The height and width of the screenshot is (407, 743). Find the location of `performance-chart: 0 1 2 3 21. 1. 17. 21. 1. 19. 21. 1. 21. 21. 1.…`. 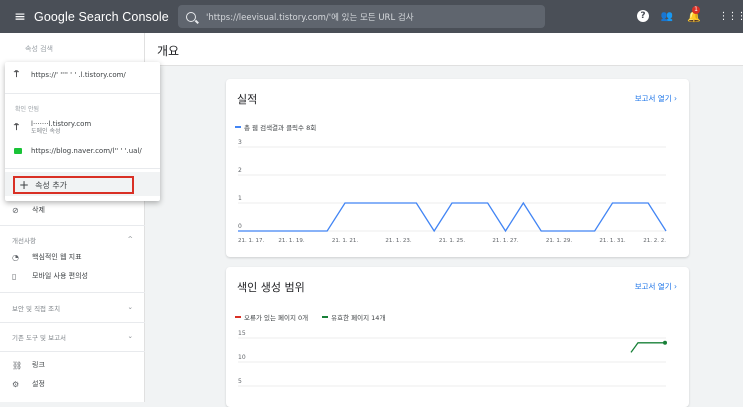

performance-chart: 0 1 2 3 21. 1. 17. 21. 1. 19. 21. 1. 21. 21. 1.… is located at coordinates (452, 191).